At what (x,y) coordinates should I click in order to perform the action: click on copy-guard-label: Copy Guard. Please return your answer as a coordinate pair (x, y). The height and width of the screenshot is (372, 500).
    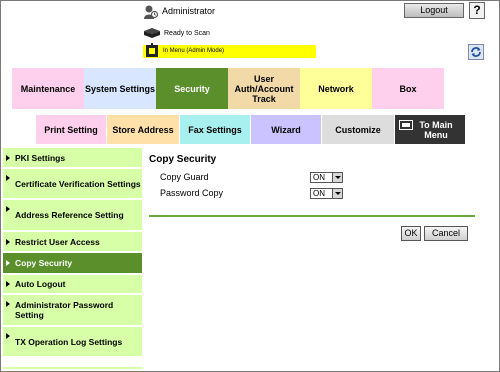
    Looking at the image, I should click on (184, 177).